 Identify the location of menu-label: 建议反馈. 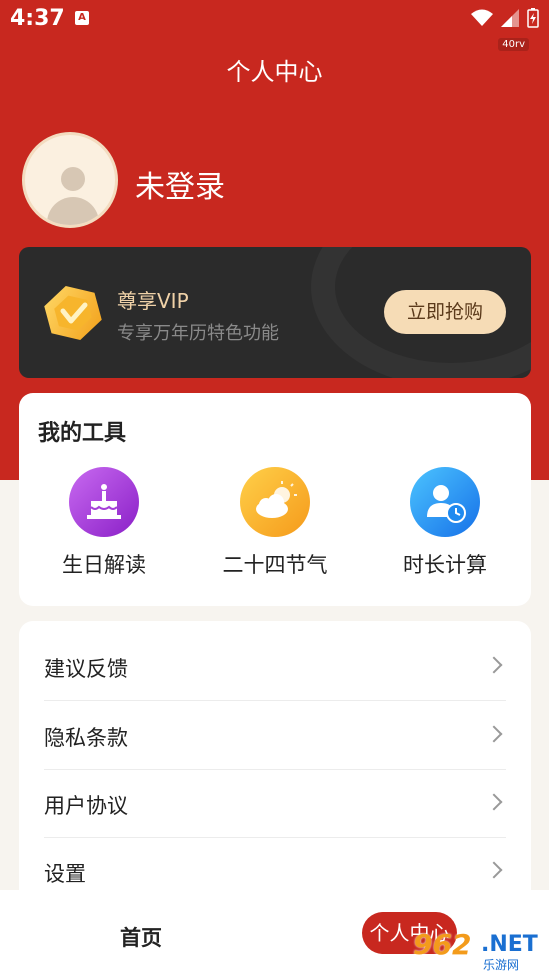
(86, 669).